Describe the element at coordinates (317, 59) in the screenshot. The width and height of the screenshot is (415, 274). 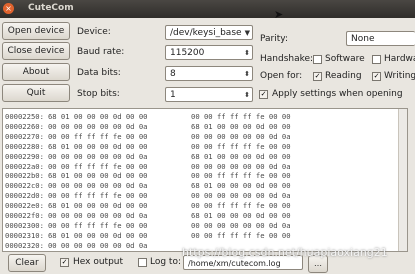
I see `software-checkbox` at that location.